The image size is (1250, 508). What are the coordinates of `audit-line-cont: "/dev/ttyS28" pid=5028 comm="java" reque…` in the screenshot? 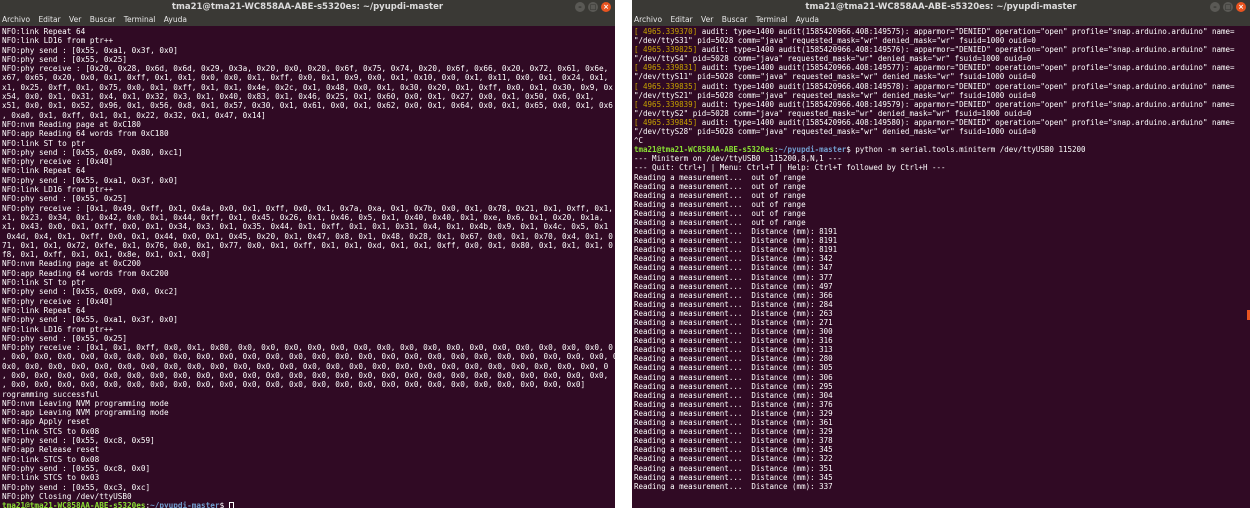 It's located at (835, 132).